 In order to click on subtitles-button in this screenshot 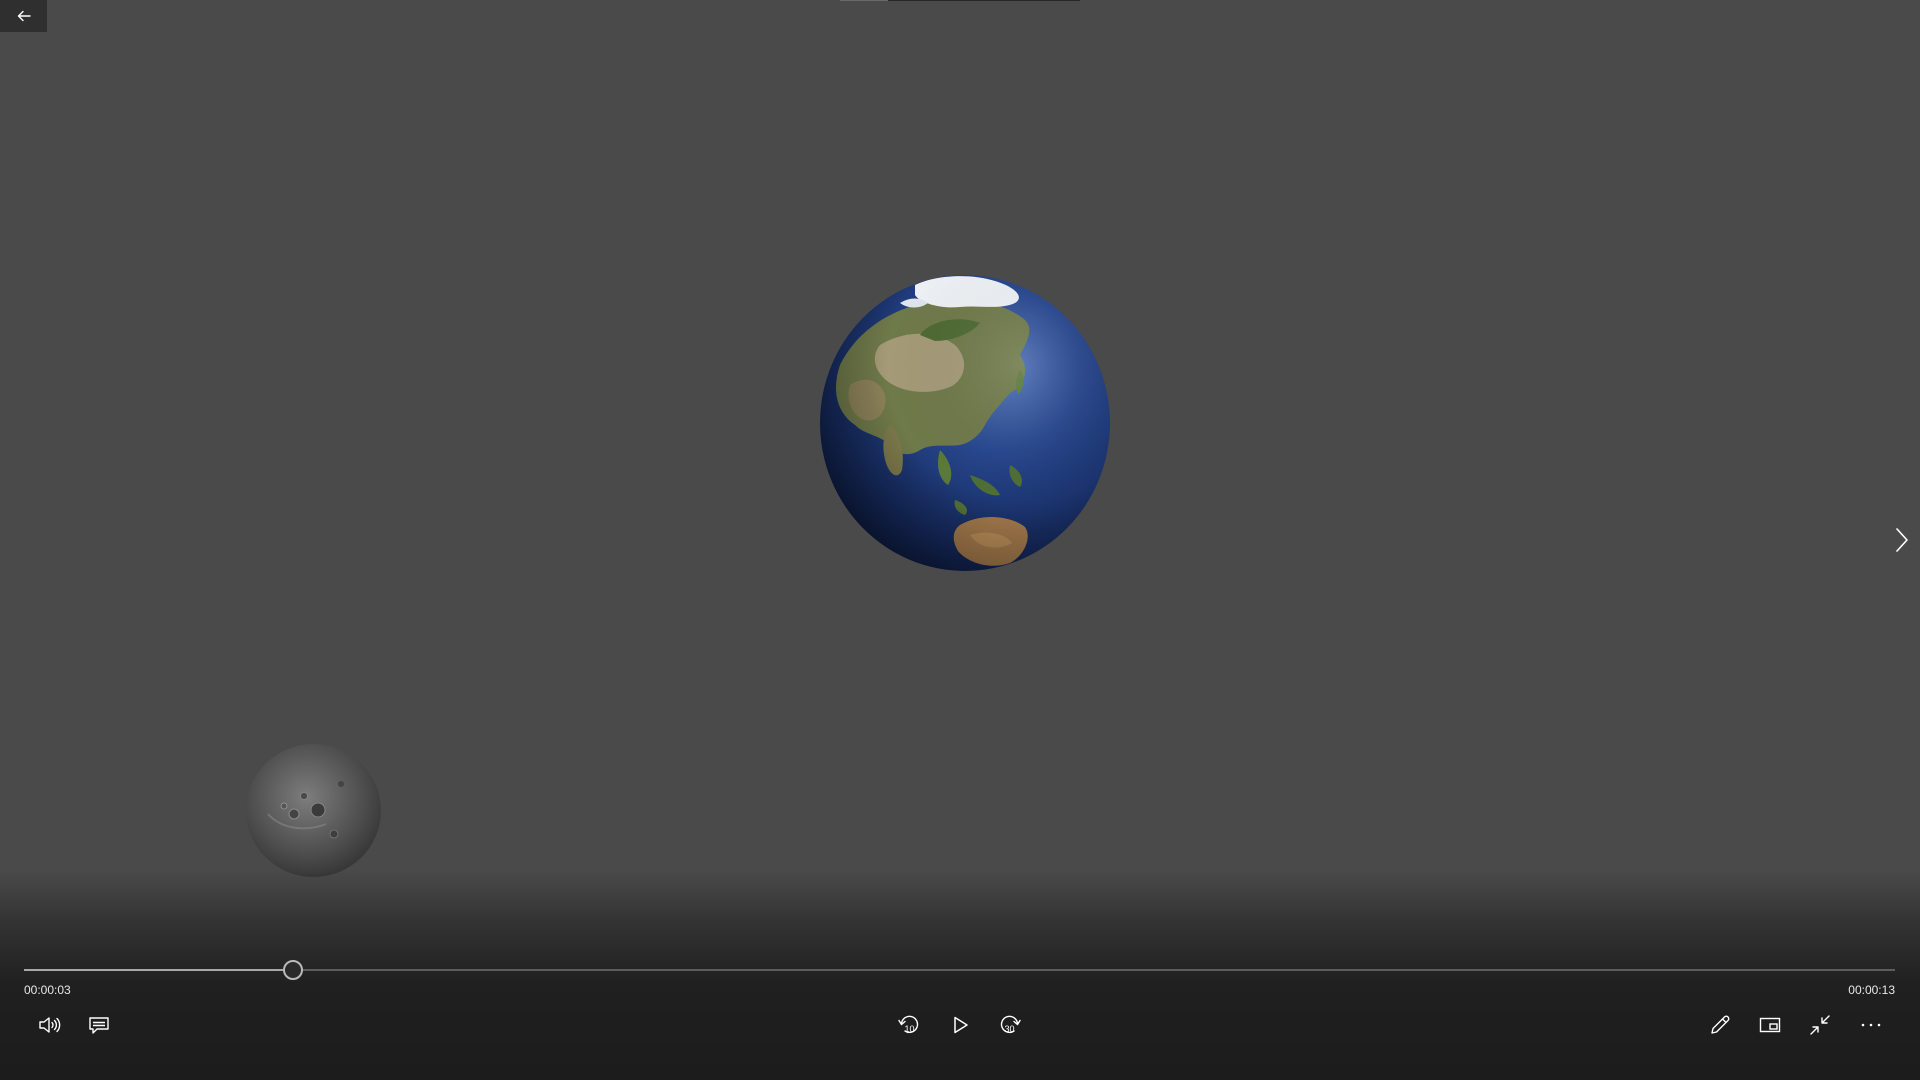, I will do `click(99, 1025)`.